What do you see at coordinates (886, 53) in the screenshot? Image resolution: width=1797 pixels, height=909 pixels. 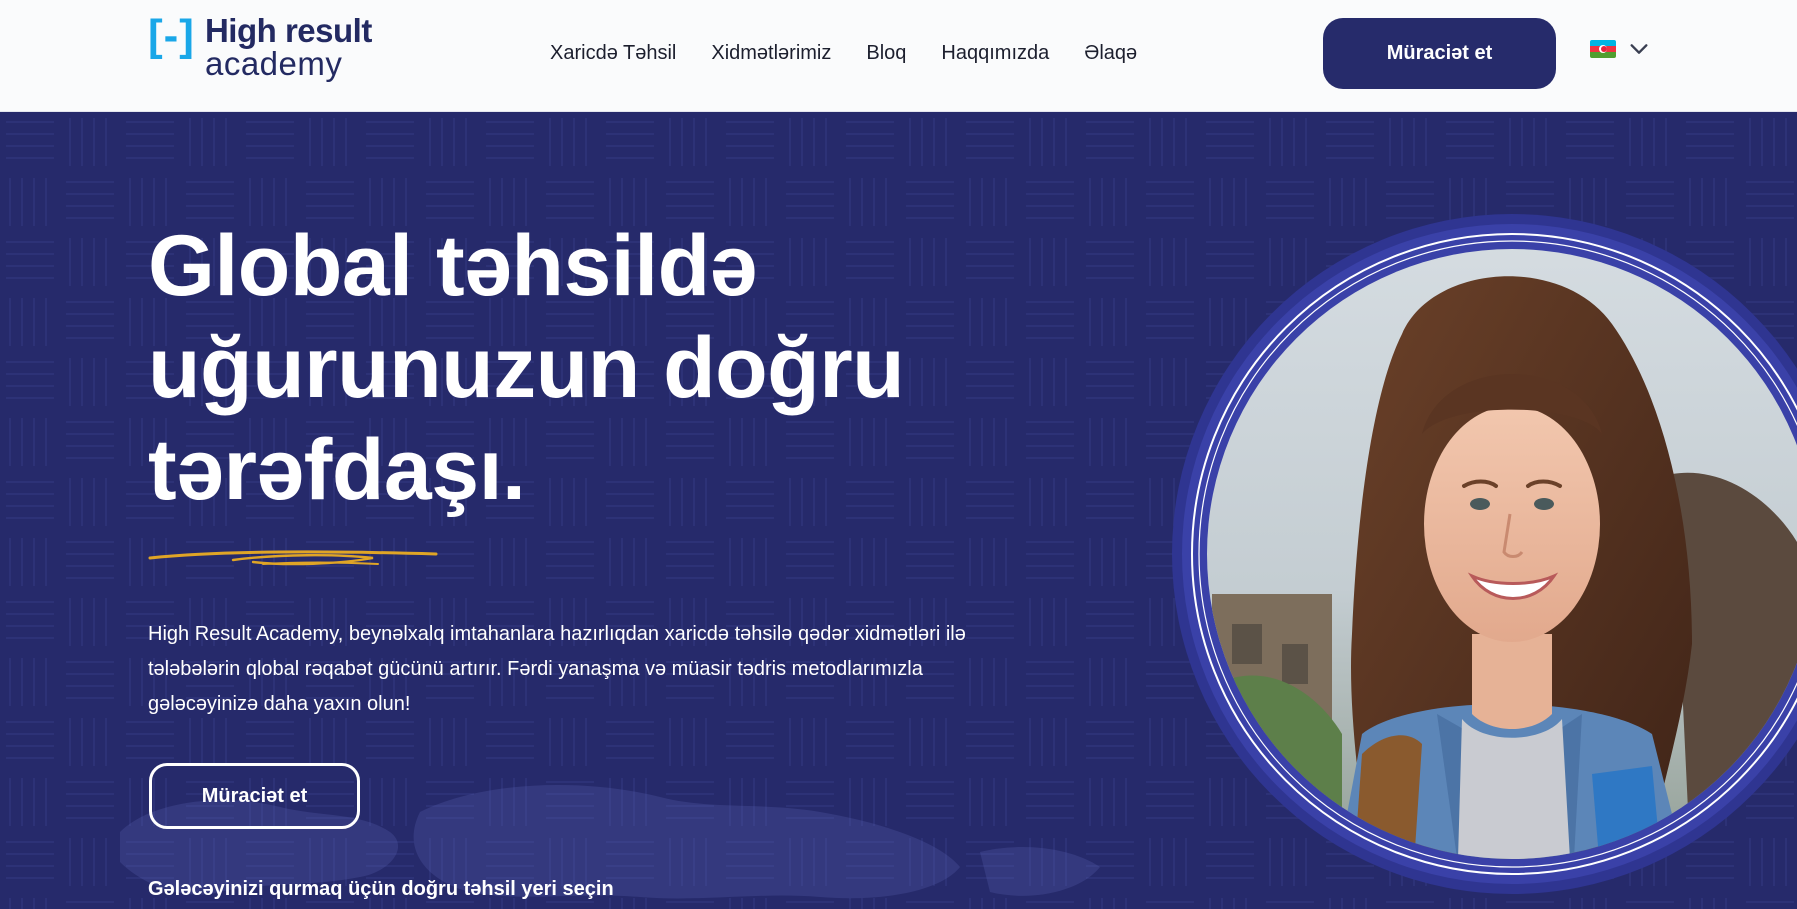 I see `nav-item-blog: Bloq` at bounding box center [886, 53].